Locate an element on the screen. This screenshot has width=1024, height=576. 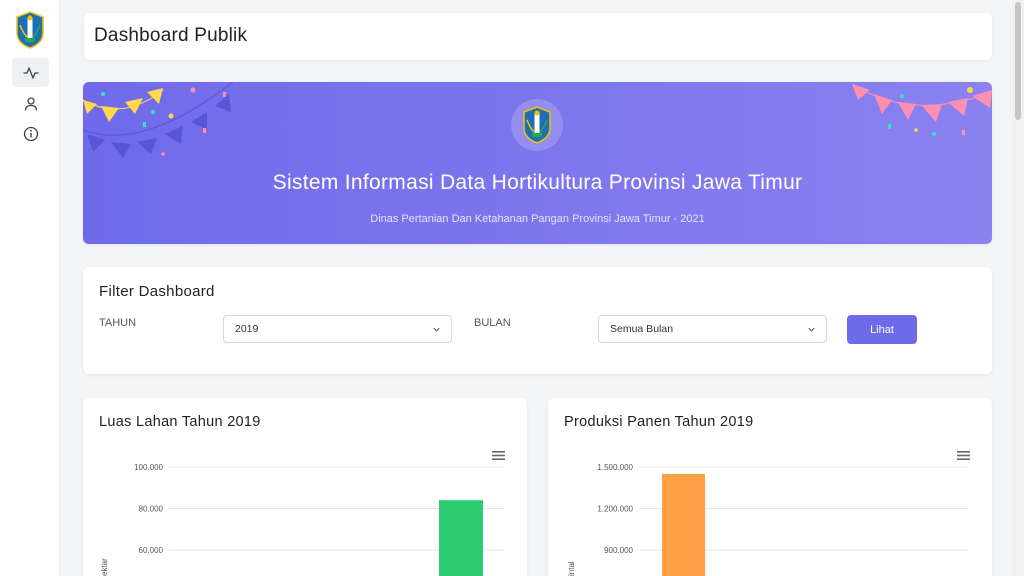
banner-logo is located at coordinates (537, 125).